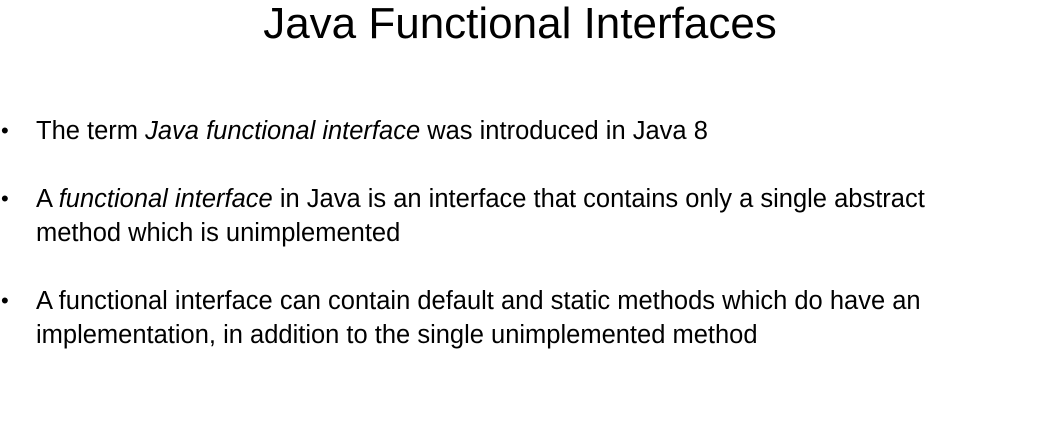 Image resolution: width=1047 pixels, height=431 pixels. I want to click on bullet-1-text-post: was introduced in Java 8, so click(564, 131).